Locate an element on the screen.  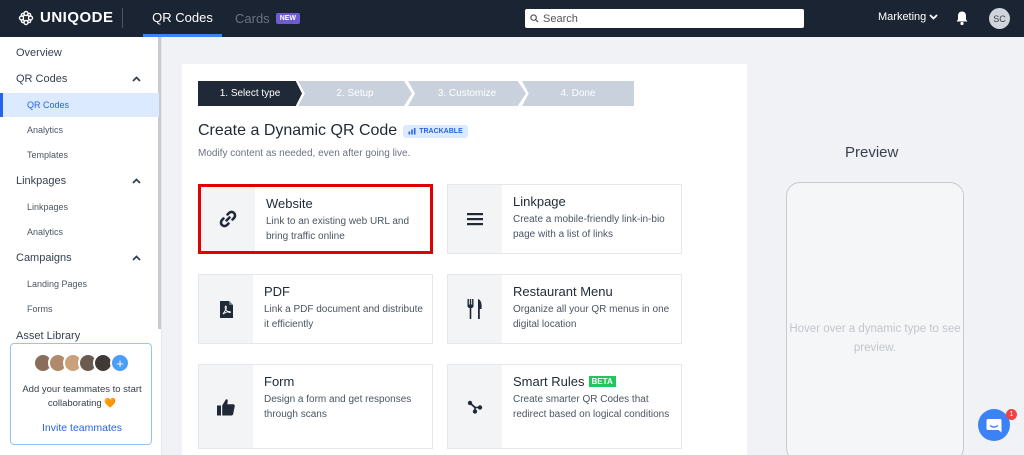
sidebar-group-label: QR Codes is located at coordinates (42, 79).